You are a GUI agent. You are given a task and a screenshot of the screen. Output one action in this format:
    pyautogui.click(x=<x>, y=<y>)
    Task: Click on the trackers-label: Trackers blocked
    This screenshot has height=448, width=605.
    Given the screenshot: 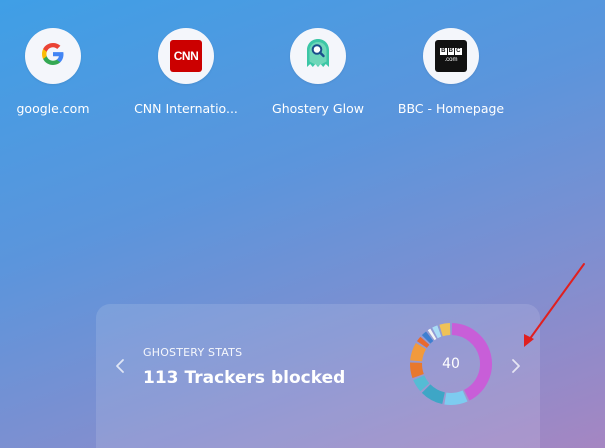 What is the action you would take?
    pyautogui.click(x=265, y=378)
    